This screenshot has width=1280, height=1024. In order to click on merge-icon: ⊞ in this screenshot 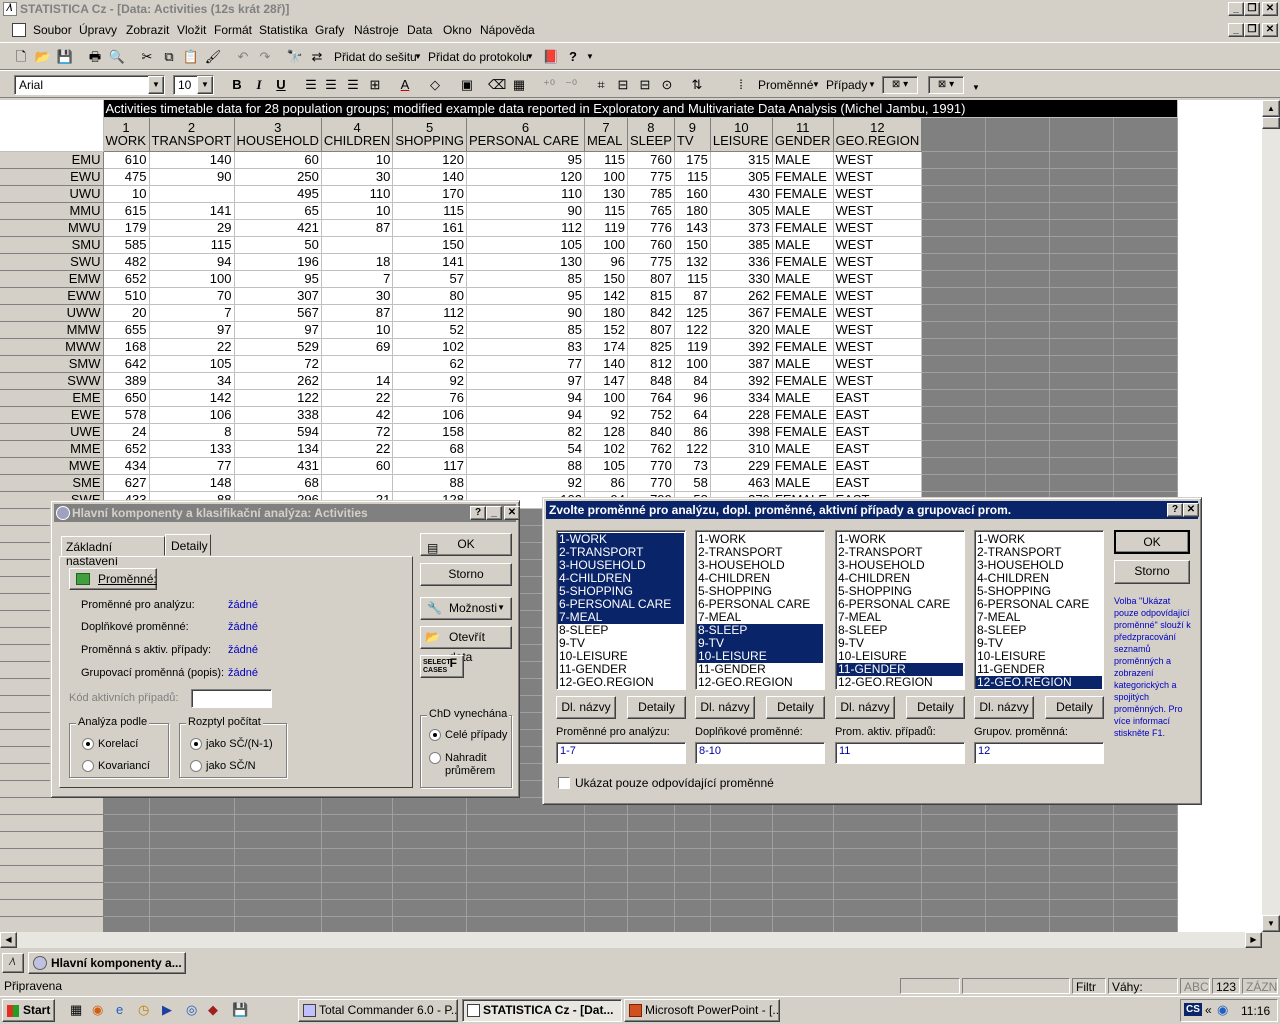, I will do `click(375, 85)`.